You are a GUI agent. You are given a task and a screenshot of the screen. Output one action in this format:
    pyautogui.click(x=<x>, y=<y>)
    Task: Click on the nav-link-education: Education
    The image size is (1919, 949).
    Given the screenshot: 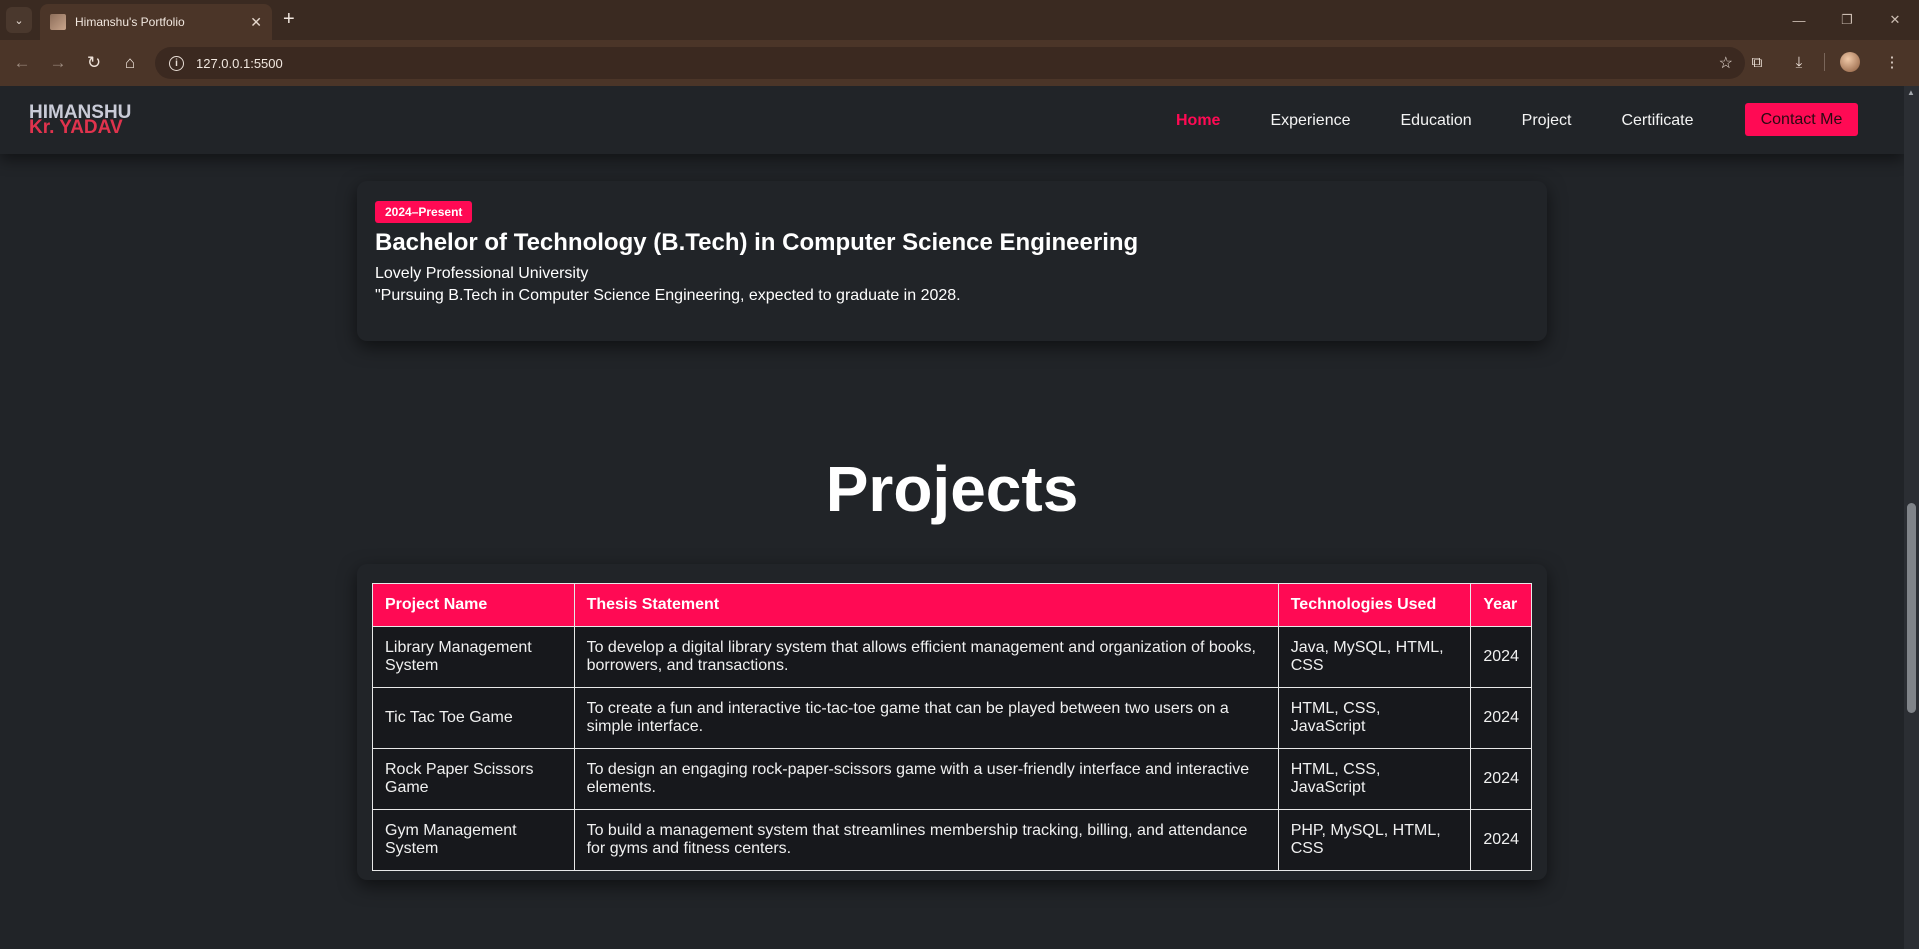 What is the action you would take?
    pyautogui.click(x=1436, y=121)
    